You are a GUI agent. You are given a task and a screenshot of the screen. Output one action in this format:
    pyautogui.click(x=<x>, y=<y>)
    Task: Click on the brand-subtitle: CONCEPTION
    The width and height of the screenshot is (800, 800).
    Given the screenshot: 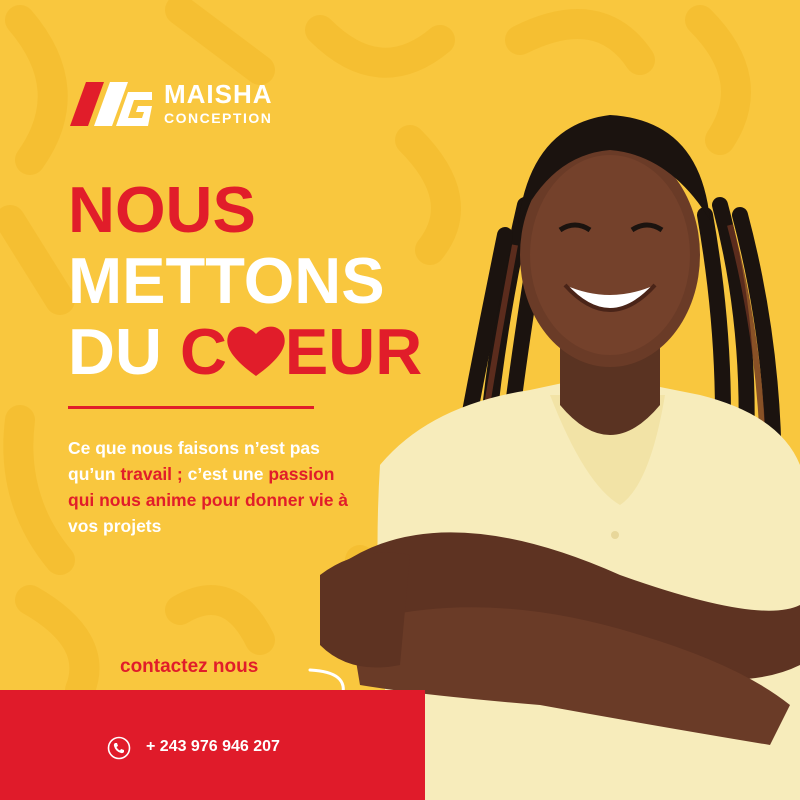 What is the action you would take?
    pyautogui.click(x=218, y=118)
    